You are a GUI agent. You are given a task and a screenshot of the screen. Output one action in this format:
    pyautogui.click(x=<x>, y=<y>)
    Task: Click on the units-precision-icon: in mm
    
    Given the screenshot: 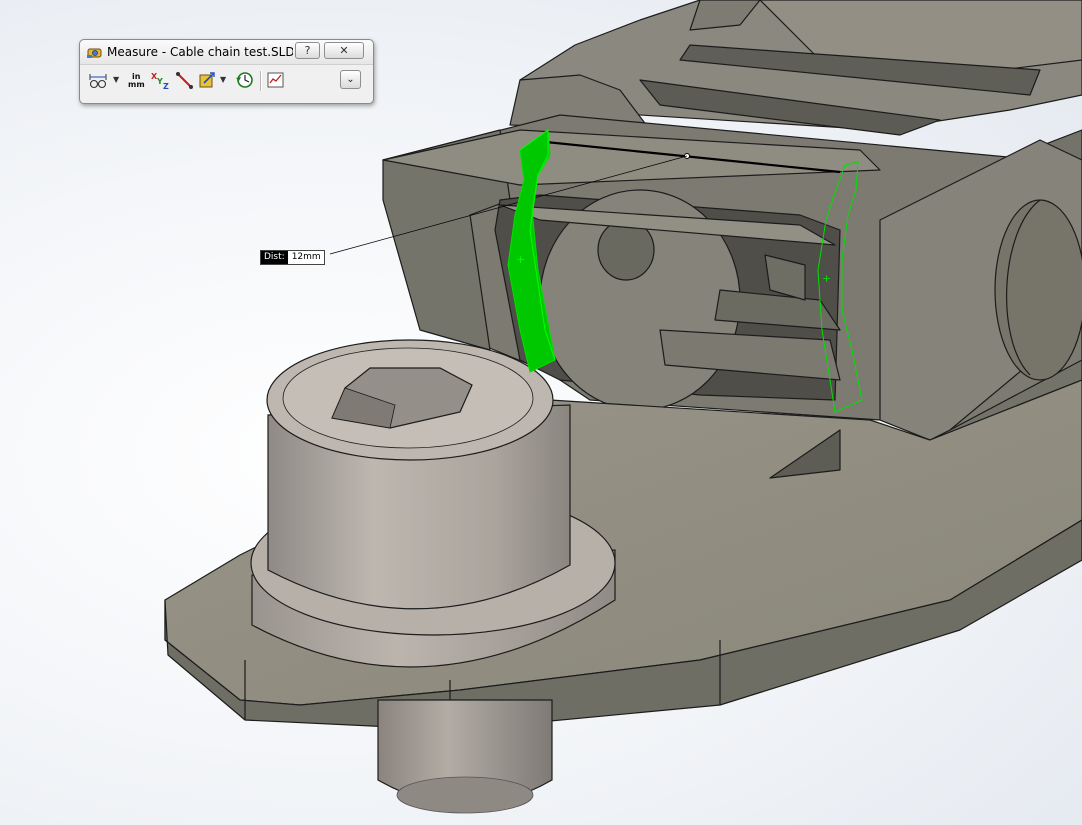 What is the action you would take?
    pyautogui.click(x=137, y=81)
    